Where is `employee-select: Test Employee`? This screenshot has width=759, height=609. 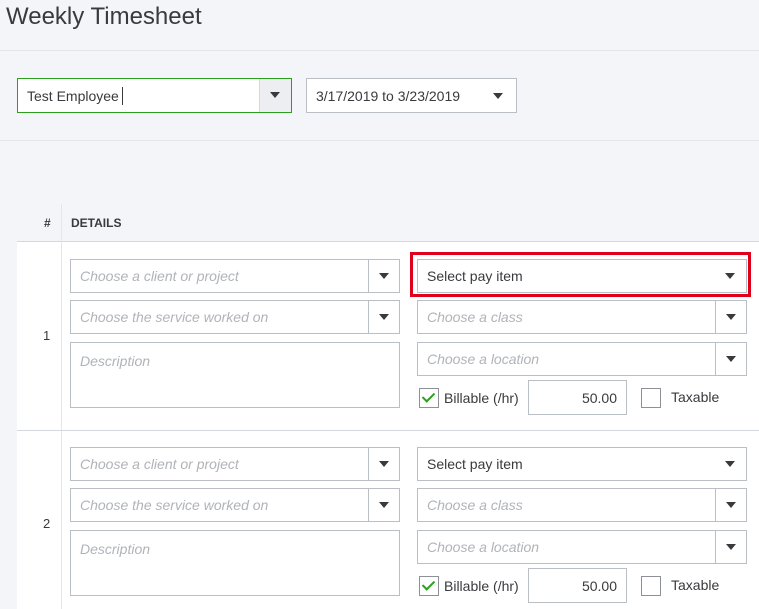
employee-select: Test Employee is located at coordinates (154, 95).